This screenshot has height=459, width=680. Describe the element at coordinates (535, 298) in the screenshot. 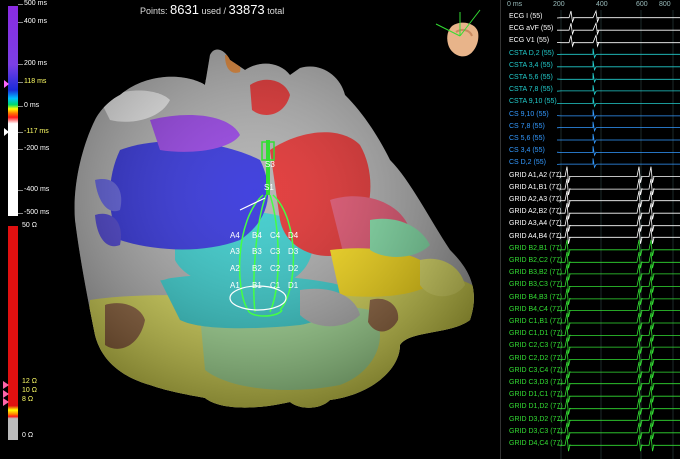

I see `channel-label: GRID B4,B3 (77)` at that location.